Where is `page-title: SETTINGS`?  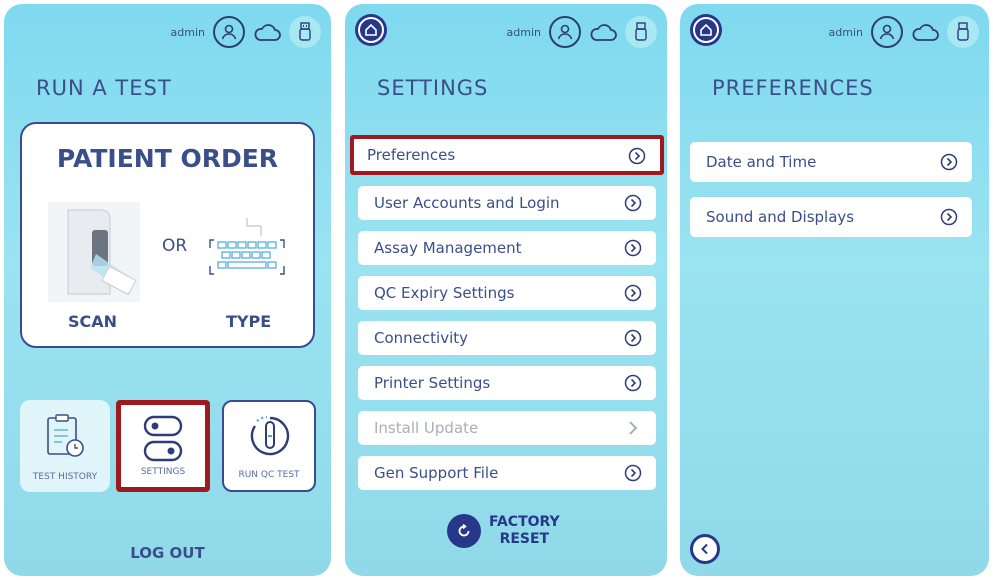 page-title: SETTINGS is located at coordinates (433, 88).